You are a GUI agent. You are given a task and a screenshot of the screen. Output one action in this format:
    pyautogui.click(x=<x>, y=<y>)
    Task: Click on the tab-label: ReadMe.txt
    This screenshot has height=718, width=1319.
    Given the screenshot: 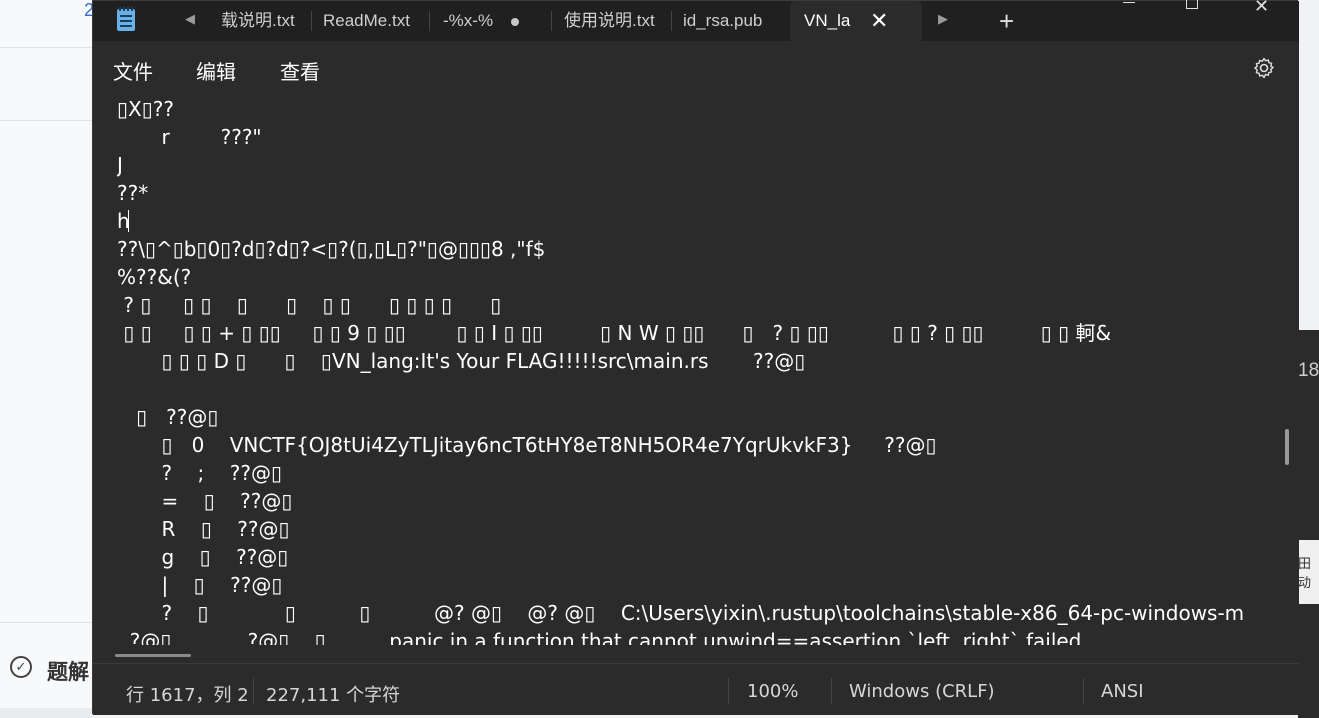 What is the action you would take?
    pyautogui.click(x=366, y=20)
    